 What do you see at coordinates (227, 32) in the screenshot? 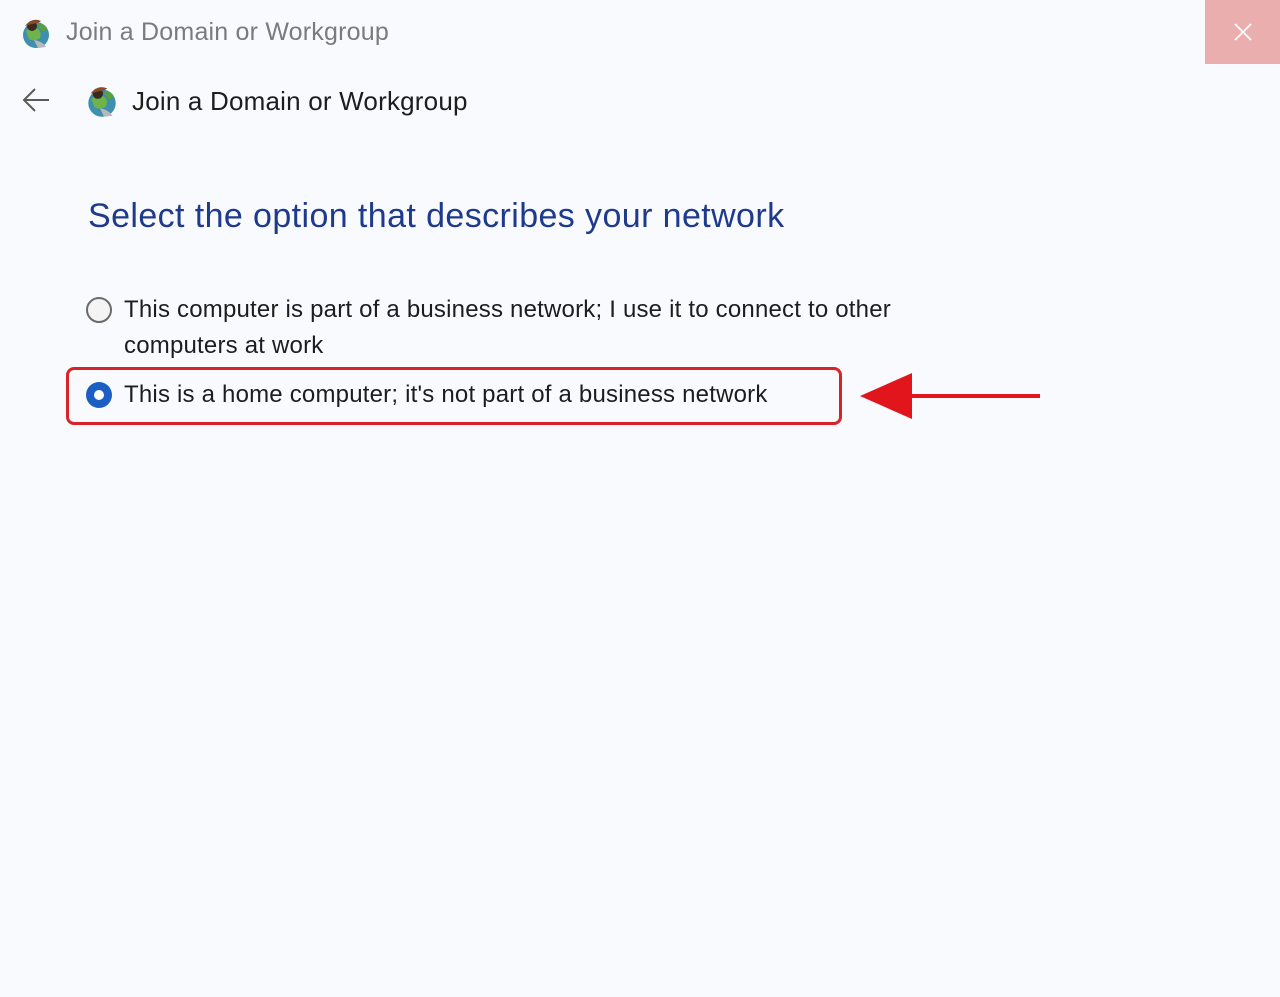
I see `window-title: Join a Domain or Workgroup` at bounding box center [227, 32].